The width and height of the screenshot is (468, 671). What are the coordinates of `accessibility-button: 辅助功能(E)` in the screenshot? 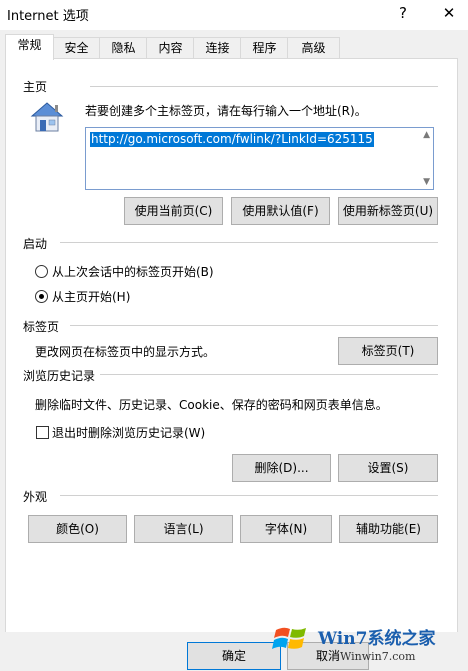 It's located at (388, 529).